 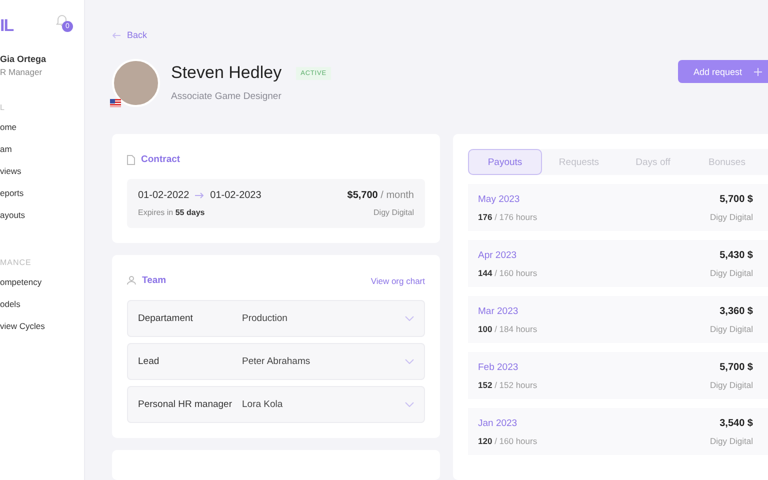 What do you see at coordinates (508, 217) in the screenshot?
I see `hours-worked: 176 / 176 hours` at bounding box center [508, 217].